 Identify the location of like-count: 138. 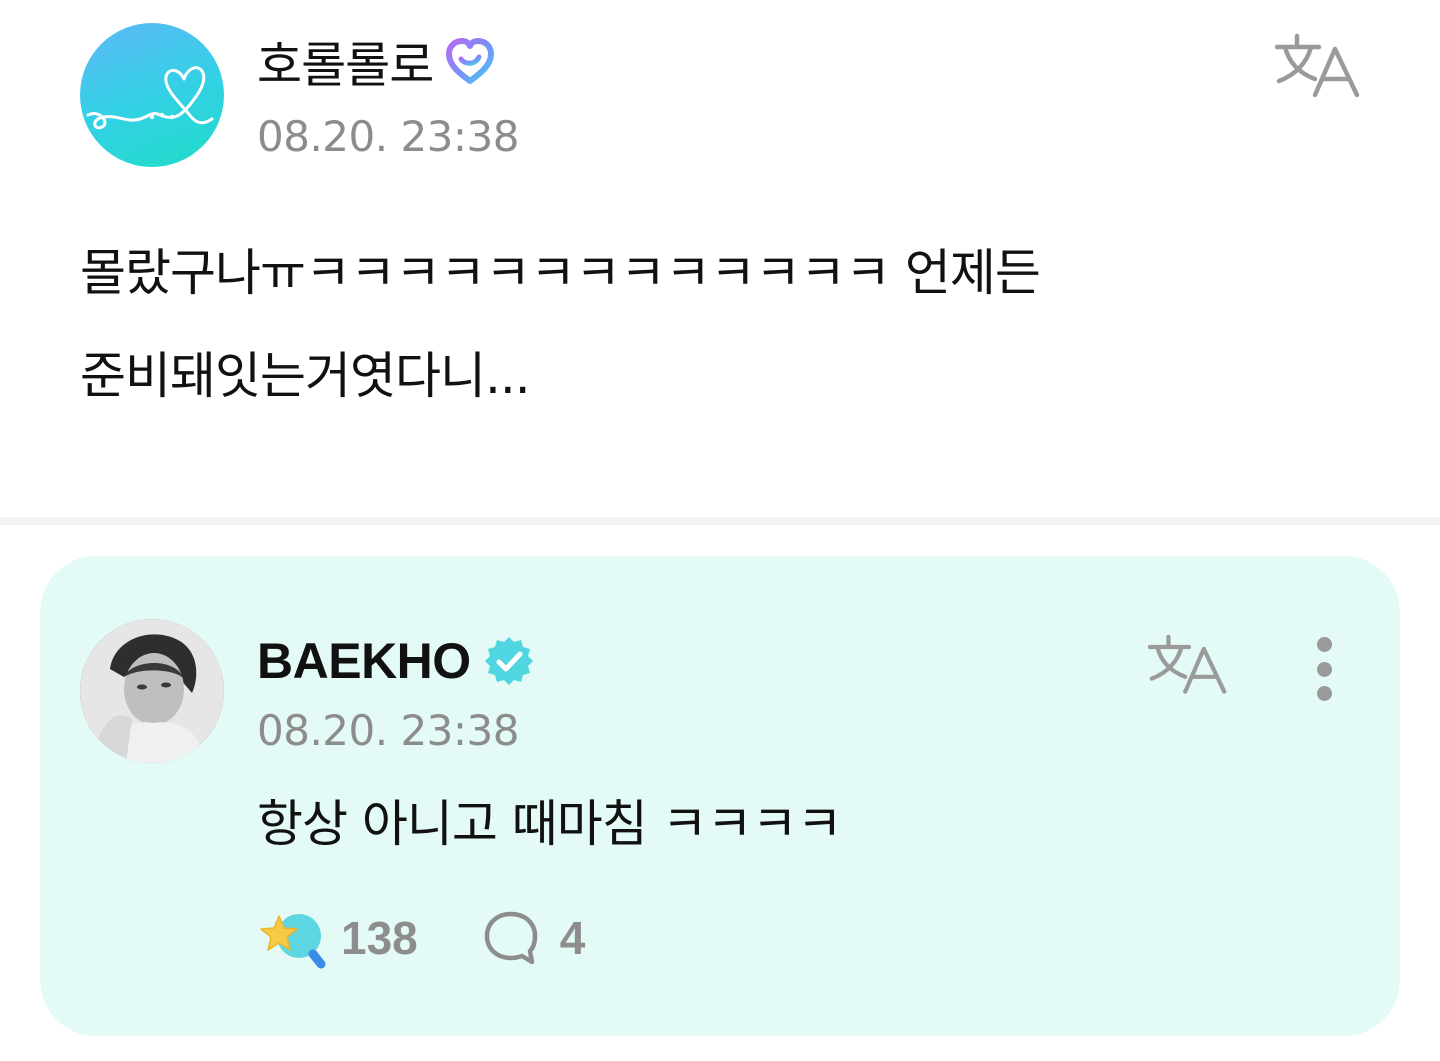
(379, 938).